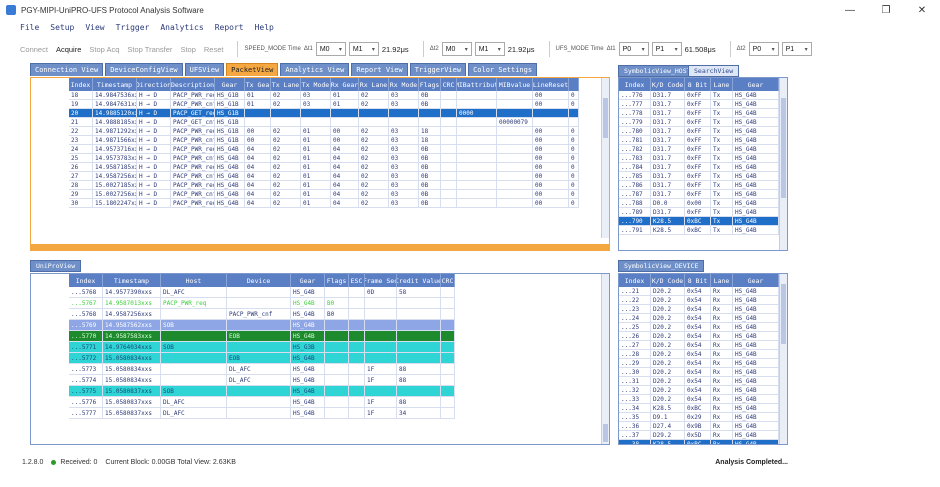 Image resolution: width=940 pixels, height=487 pixels. Describe the element at coordinates (62, 27) in the screenshot. I see `menu-setup: Setup` at that location.